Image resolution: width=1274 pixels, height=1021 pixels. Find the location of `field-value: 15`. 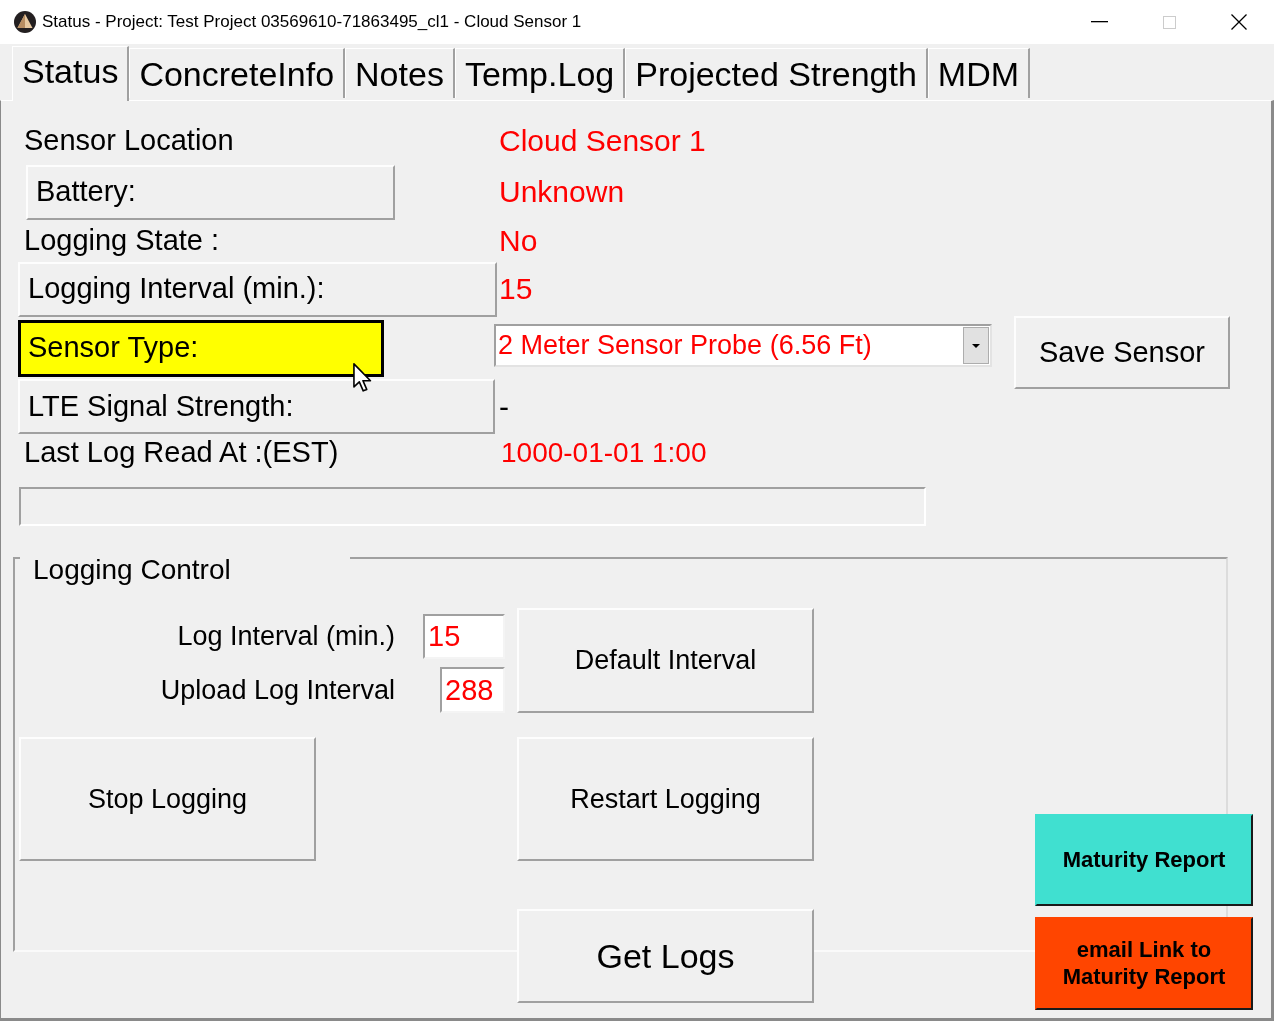

field-value: 15 is located at coordinates (515, 289).